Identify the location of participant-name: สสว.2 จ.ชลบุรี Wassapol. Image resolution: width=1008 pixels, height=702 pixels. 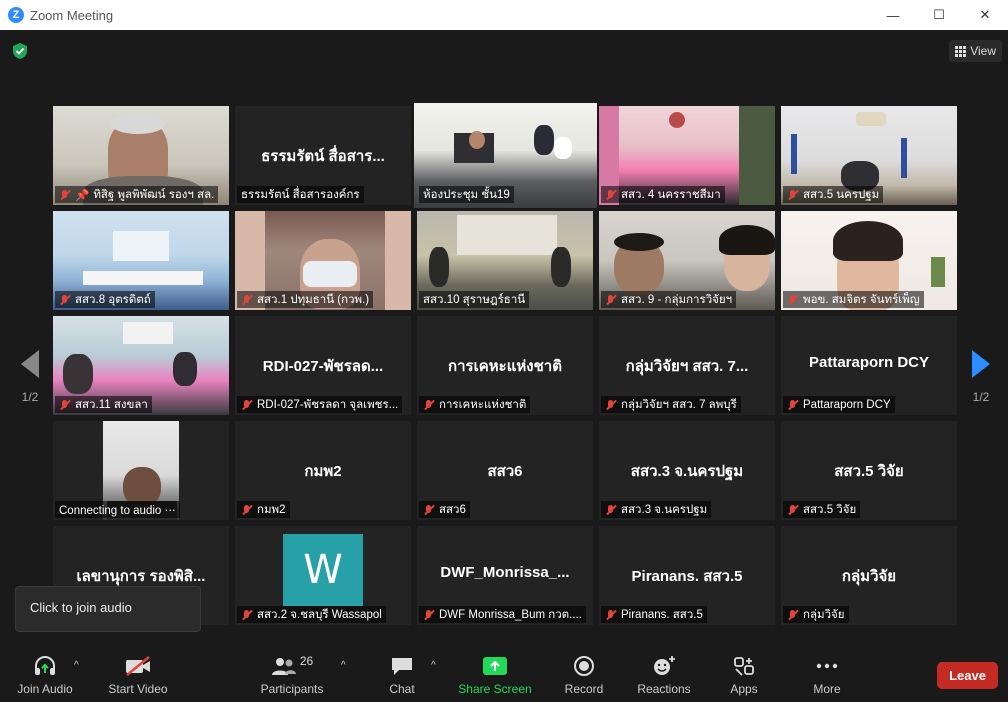
(311, 614).